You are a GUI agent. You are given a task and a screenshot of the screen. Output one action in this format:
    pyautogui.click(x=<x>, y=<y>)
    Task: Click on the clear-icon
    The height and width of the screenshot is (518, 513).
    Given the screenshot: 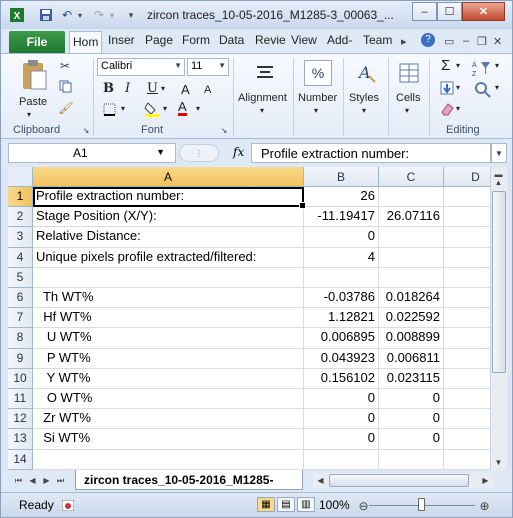 What is the action you would take?
    pyautogui.click(x=447, y=109)
    